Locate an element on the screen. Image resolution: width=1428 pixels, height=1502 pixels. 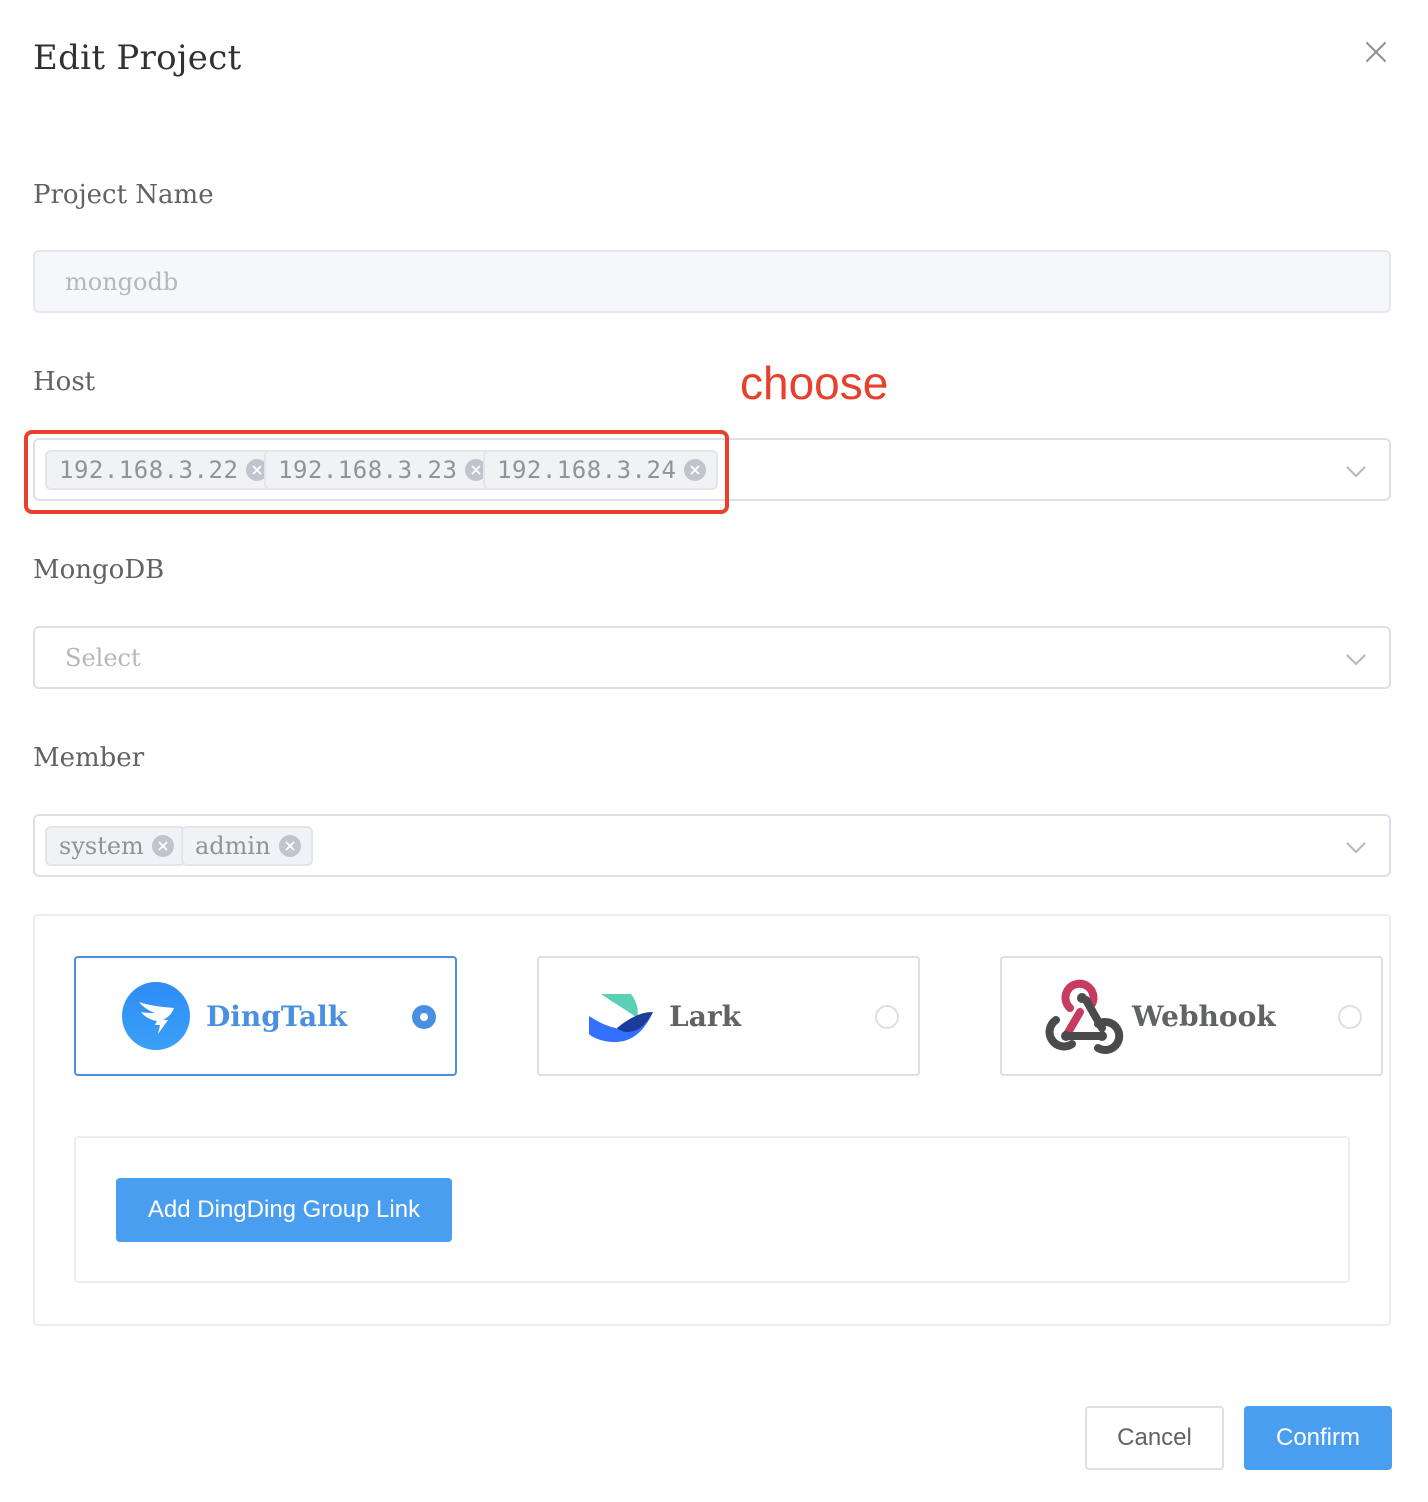
add-group-link-button: Add DingDing Group Link is located at coordinates (284, 1210).